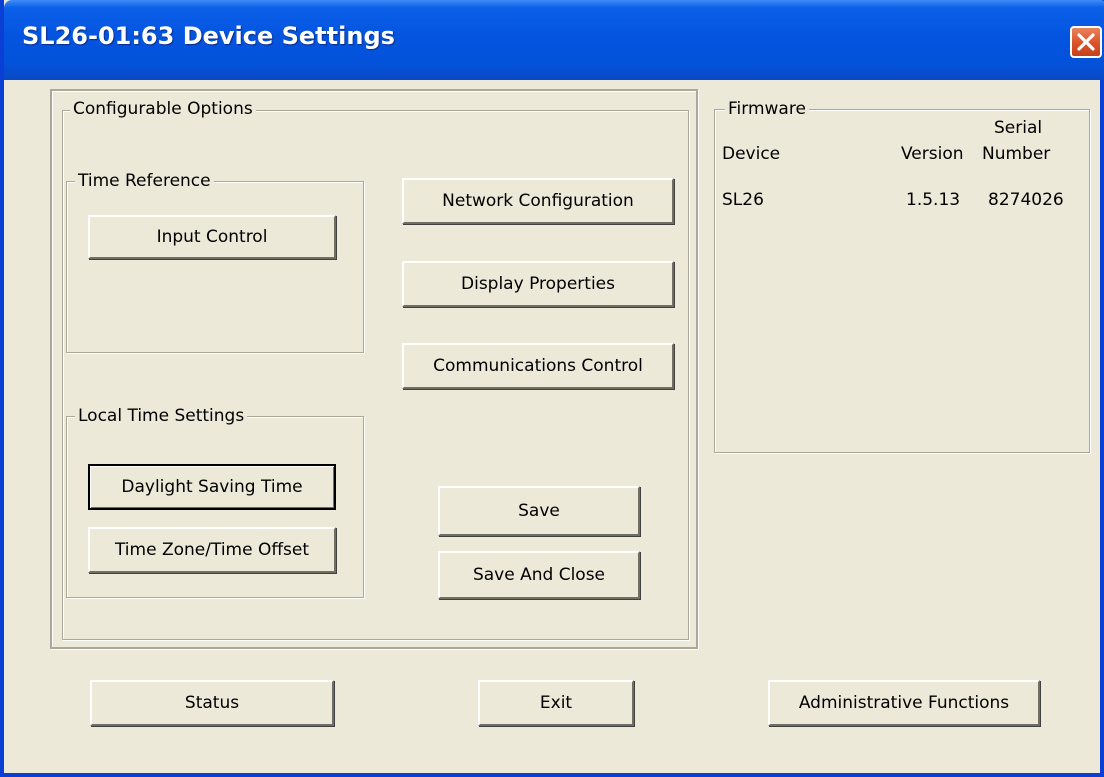 This screenshot has height=777, width=1104. I want to click on display-properties-button: Display Properties, so click(538, 284).